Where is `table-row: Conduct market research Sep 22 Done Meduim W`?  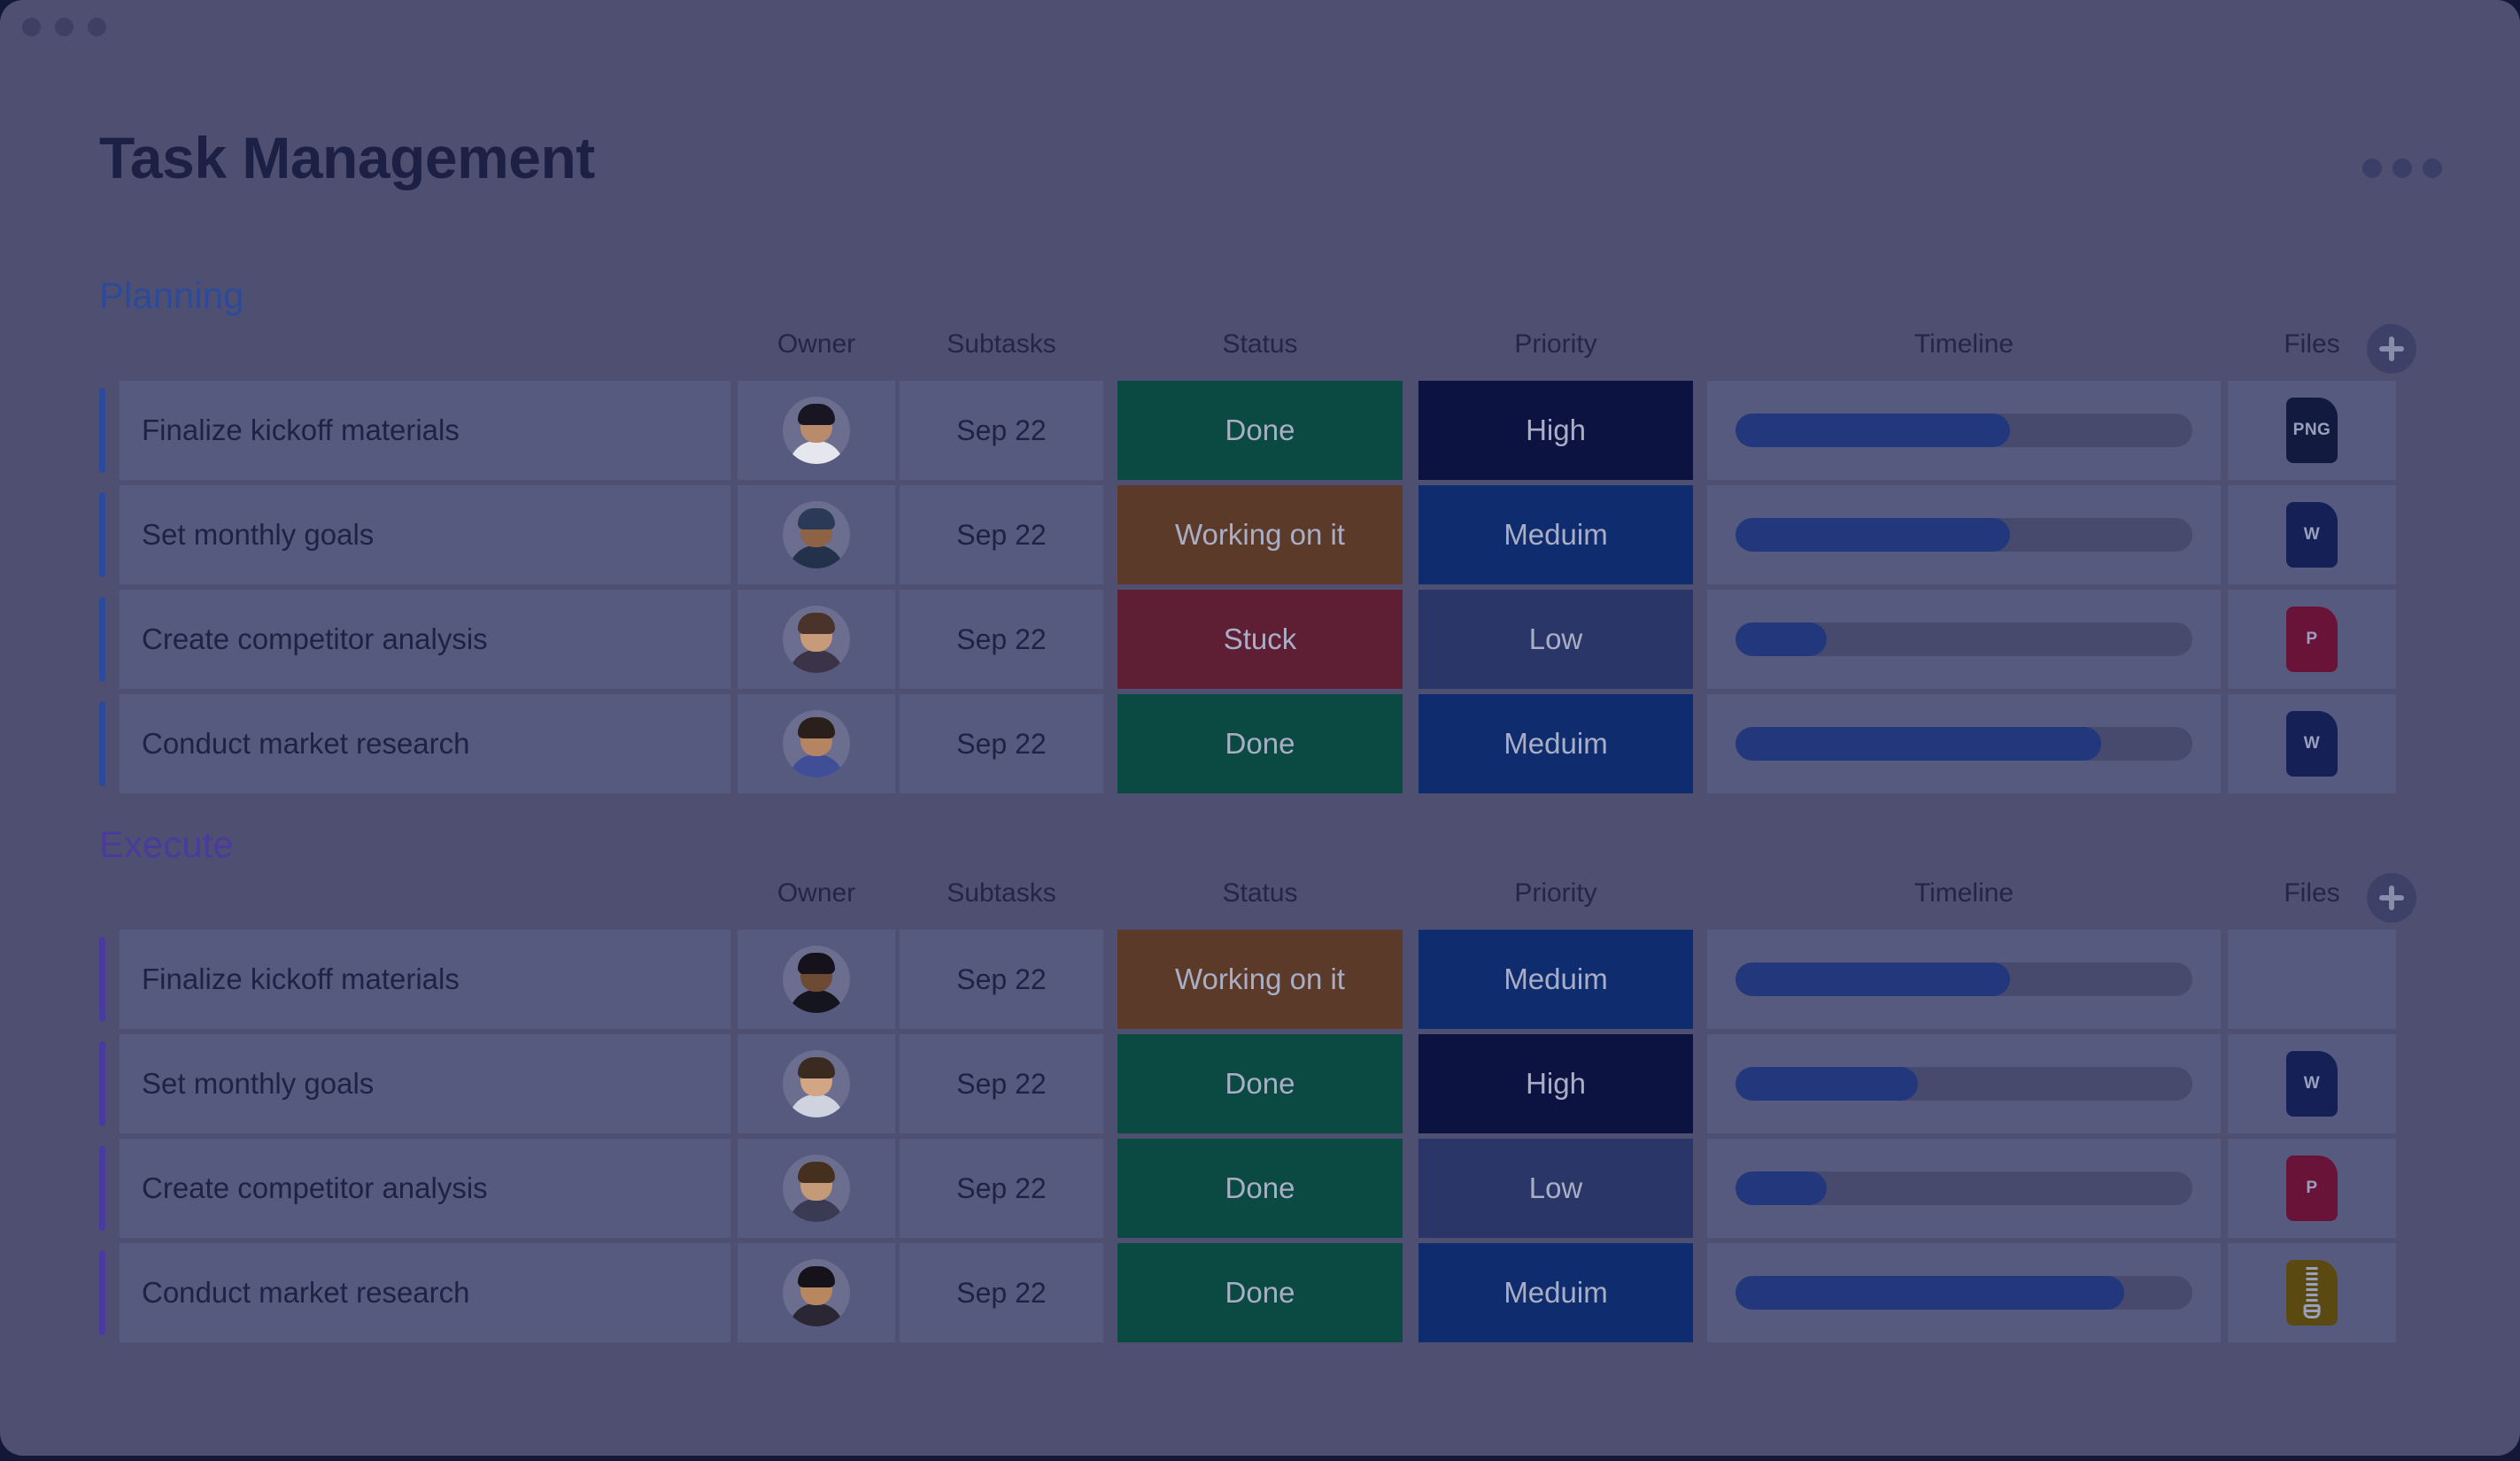
table-row: Conduct market research Sep 22 Done Meduim W is located at coordinates (1260, 743).